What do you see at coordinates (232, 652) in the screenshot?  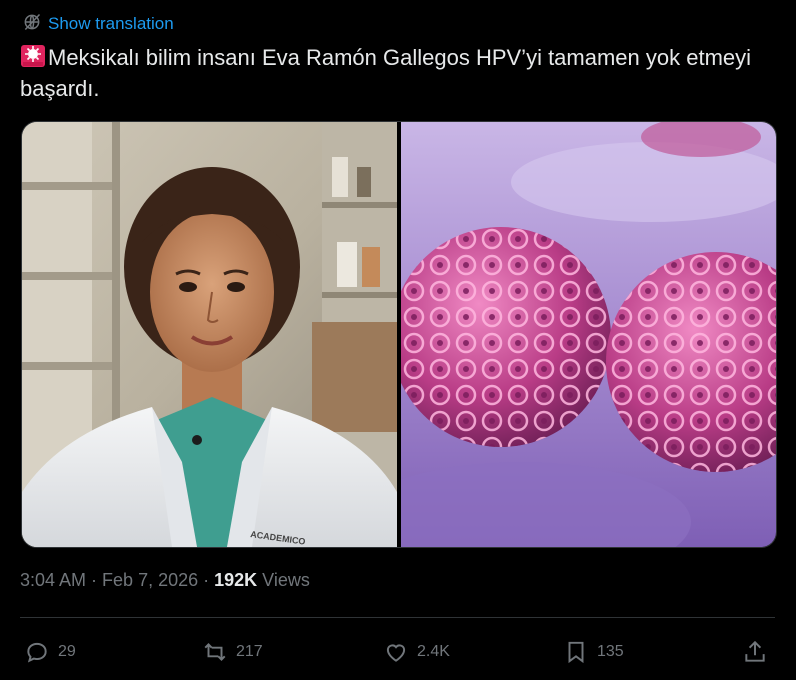 I see `repost-button: 217` at bounding box center [232, 652].